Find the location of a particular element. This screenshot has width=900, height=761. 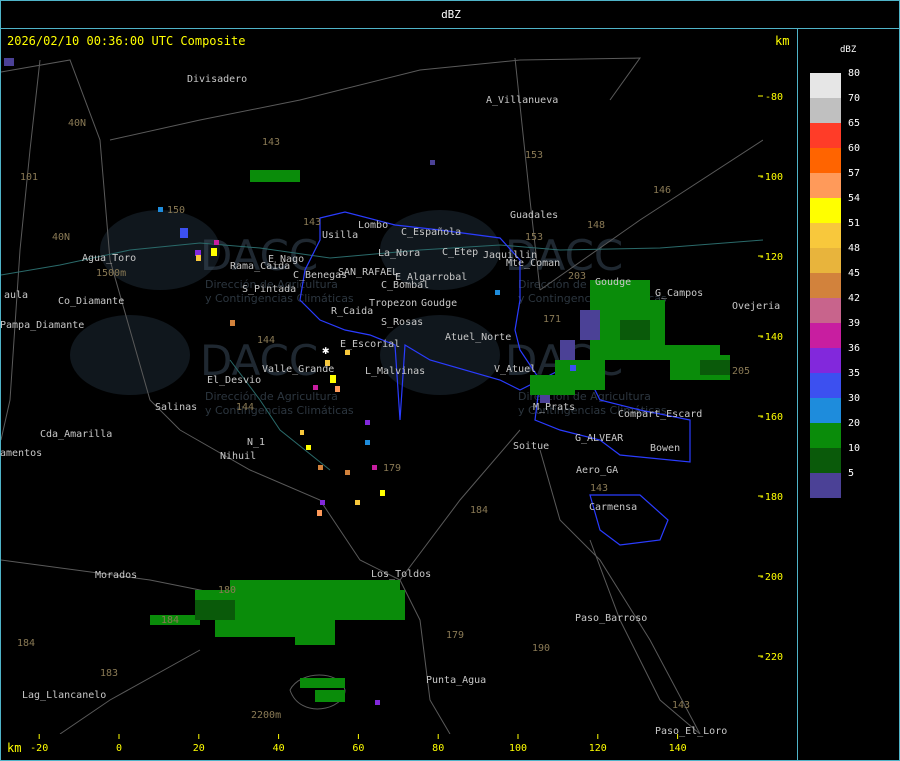

place-label: Soitue is located at coordinates (531, 446).